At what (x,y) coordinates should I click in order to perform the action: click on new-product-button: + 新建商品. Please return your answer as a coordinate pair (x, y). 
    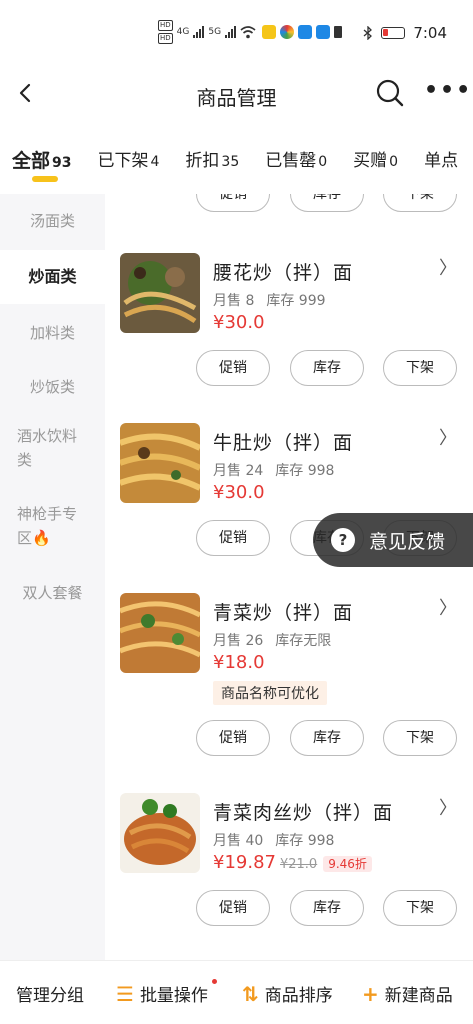
    Looking at the image, I should click on (407, 994).